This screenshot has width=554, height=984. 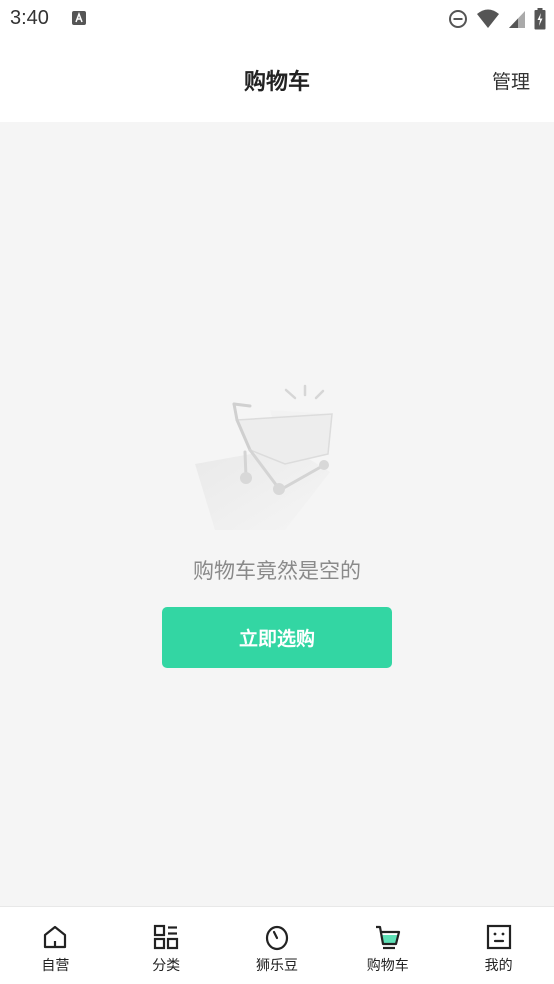 I want to click on tab-label: 购物车, so click(x=387, y=966).